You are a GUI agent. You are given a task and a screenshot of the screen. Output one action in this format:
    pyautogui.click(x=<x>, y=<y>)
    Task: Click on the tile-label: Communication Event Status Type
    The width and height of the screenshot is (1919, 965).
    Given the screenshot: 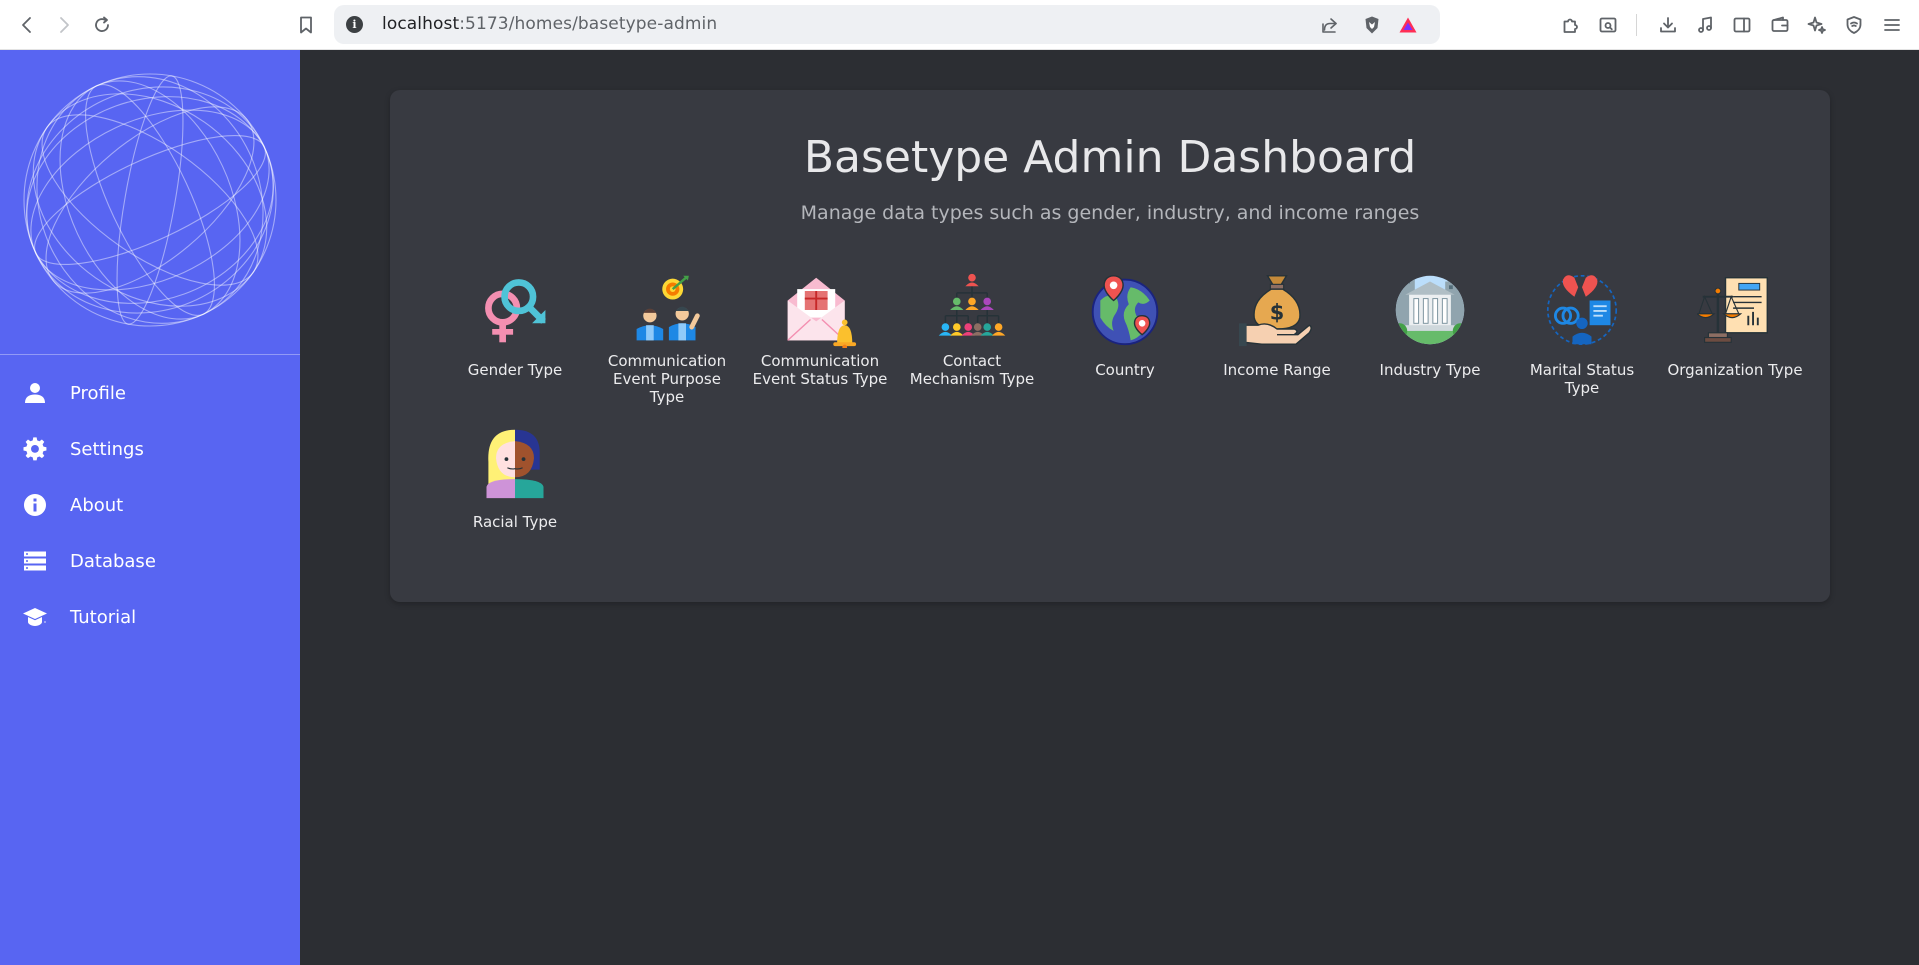 What is the action you would take?
    pyautogui.click(x=820, y=370)
    